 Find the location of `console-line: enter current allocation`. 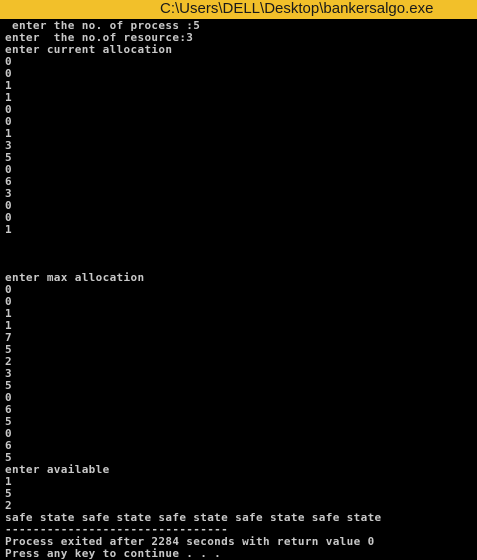

console-line: enter current allocation is located at coordinates (89, 49).